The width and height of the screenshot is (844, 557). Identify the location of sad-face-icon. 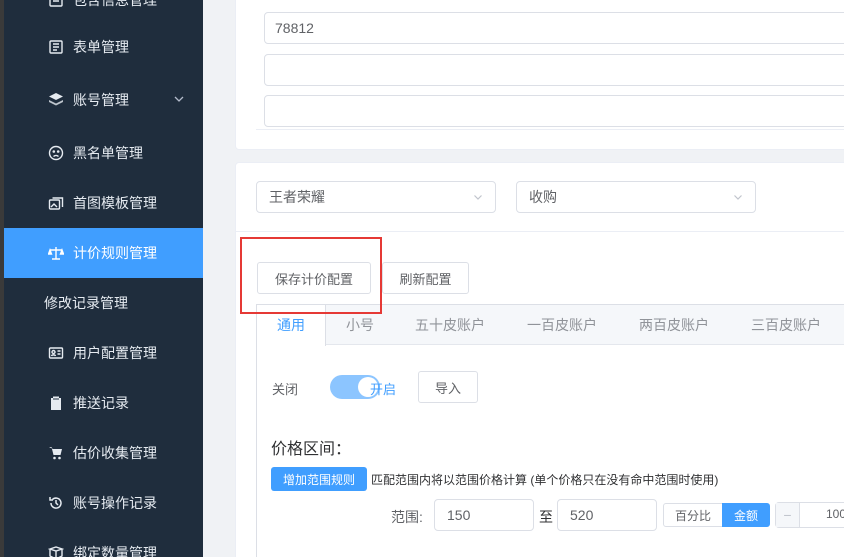
(56, 153).